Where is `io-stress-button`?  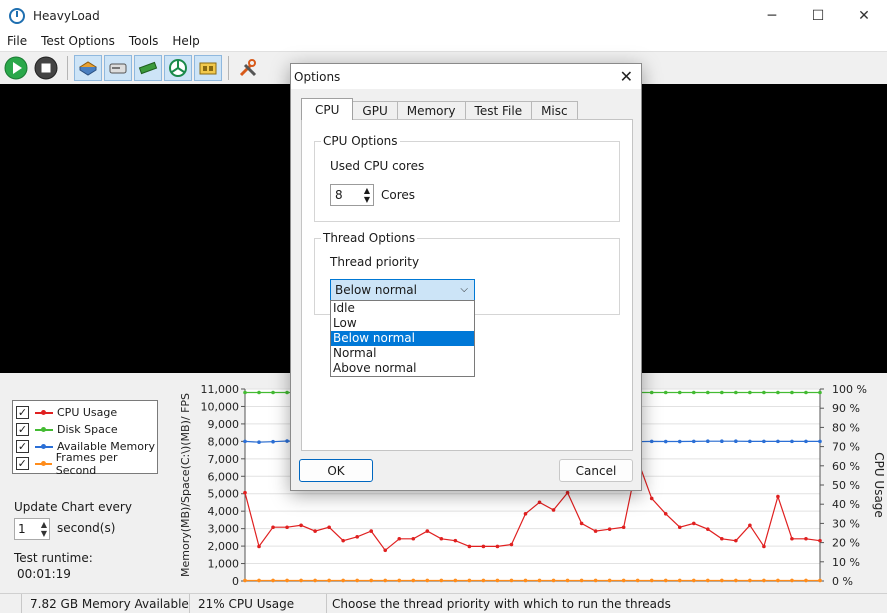
io-stress-button is located at coordinates (208, 68).